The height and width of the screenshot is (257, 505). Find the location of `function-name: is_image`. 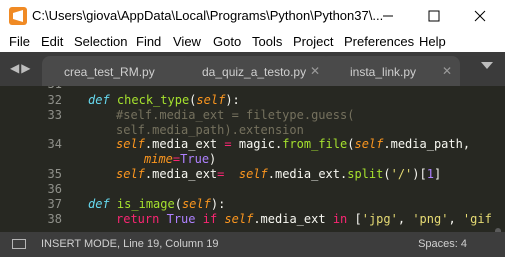

function-name: is_image is located at coordinates (145, 204).